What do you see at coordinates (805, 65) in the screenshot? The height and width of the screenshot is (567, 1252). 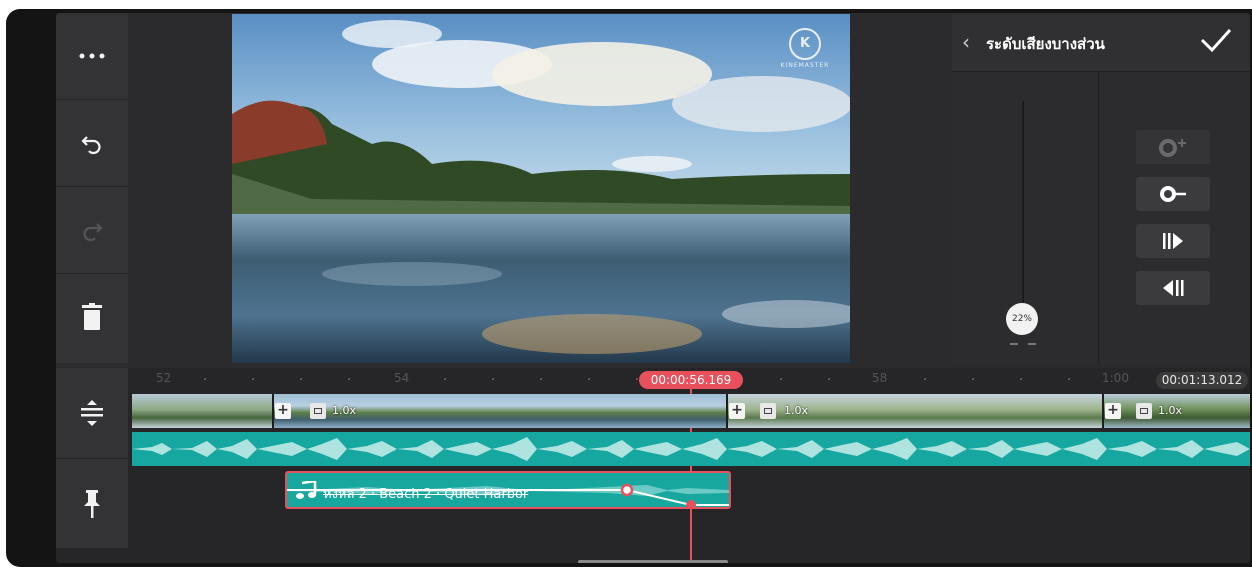 I see `watermark-text: KINEMASTER` at bounding box center [805, 65].